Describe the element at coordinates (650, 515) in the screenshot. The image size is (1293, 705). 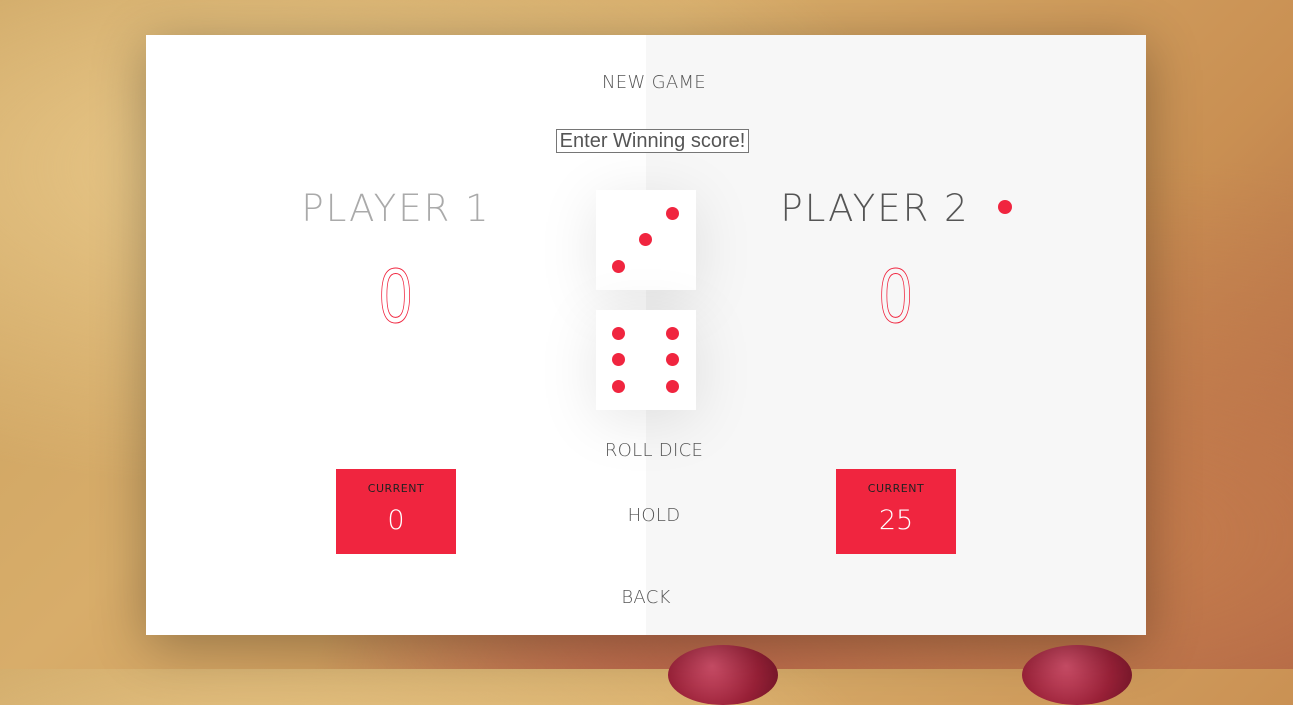
I see `hold-button: HOLD` at that location.